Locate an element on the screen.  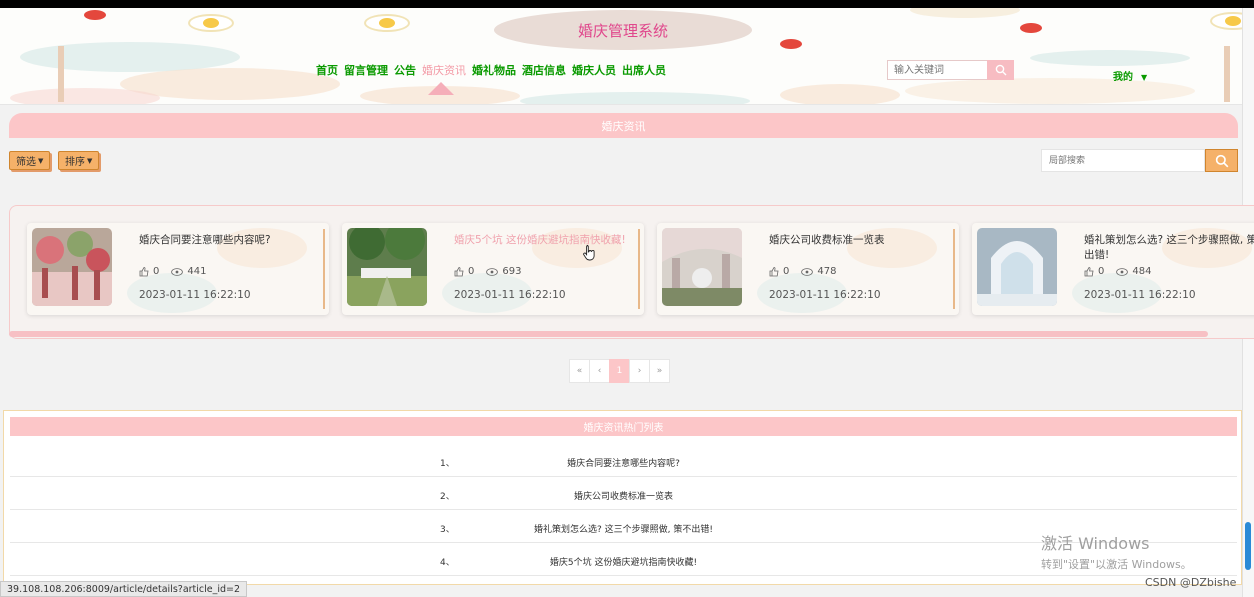
view-count: 693 is located at coordinates (512, 271).